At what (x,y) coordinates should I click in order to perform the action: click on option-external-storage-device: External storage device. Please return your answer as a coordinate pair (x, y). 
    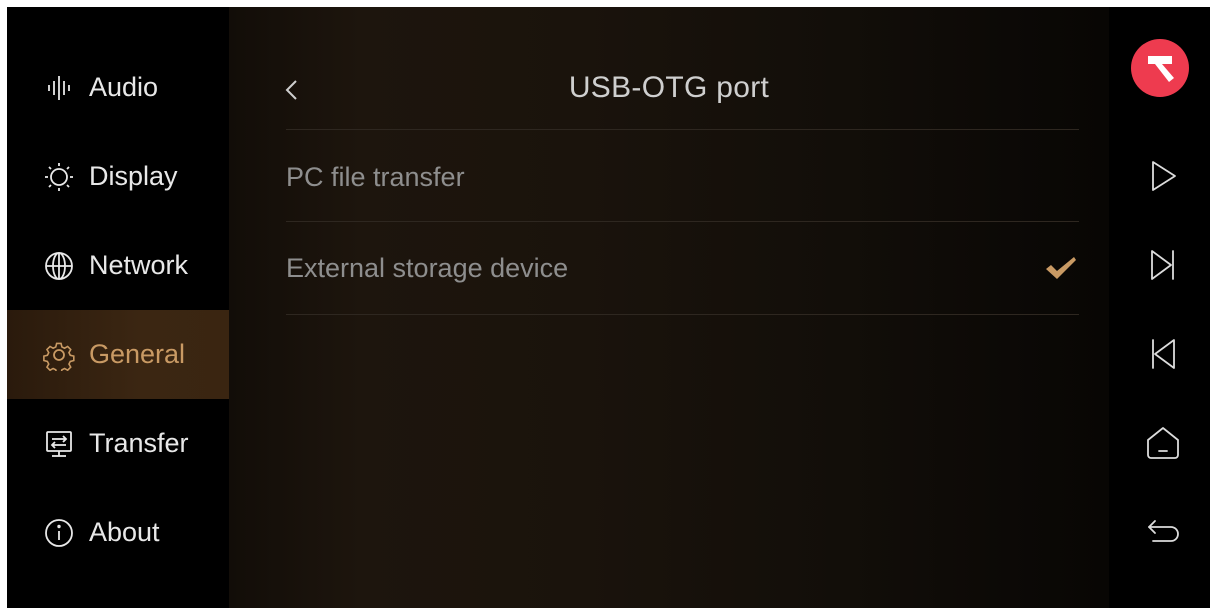
    Looking at the image, I should click on (682, 268).